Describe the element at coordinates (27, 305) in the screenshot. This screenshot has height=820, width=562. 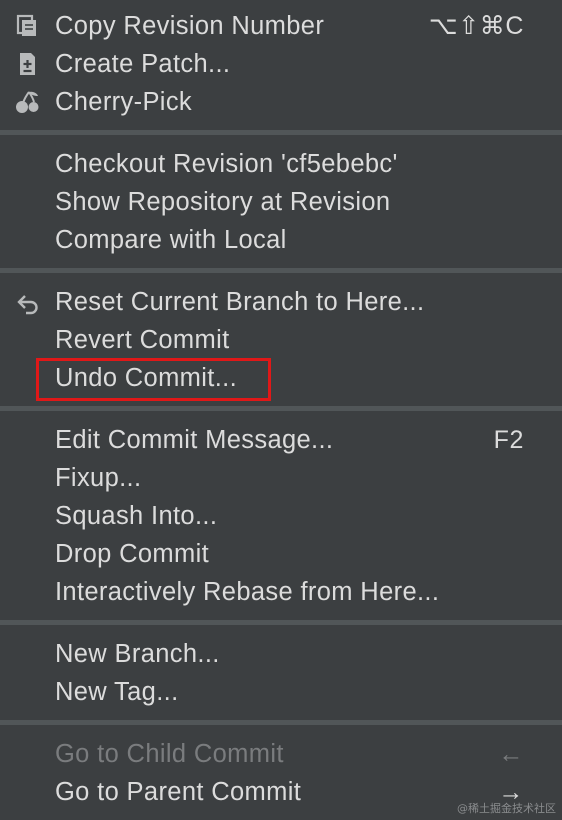
I see `undo-arrow-icon` at that location.